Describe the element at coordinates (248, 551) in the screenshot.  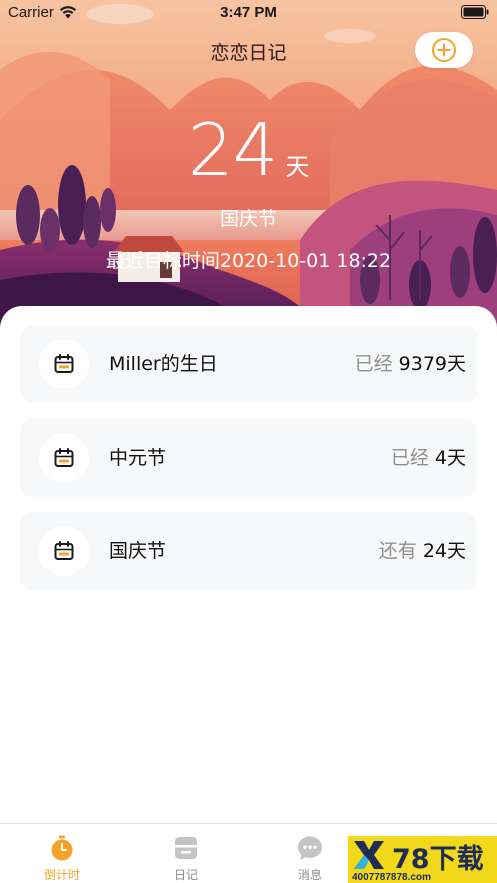
I see `event-card: 国庆节 还有 24天` at that location.